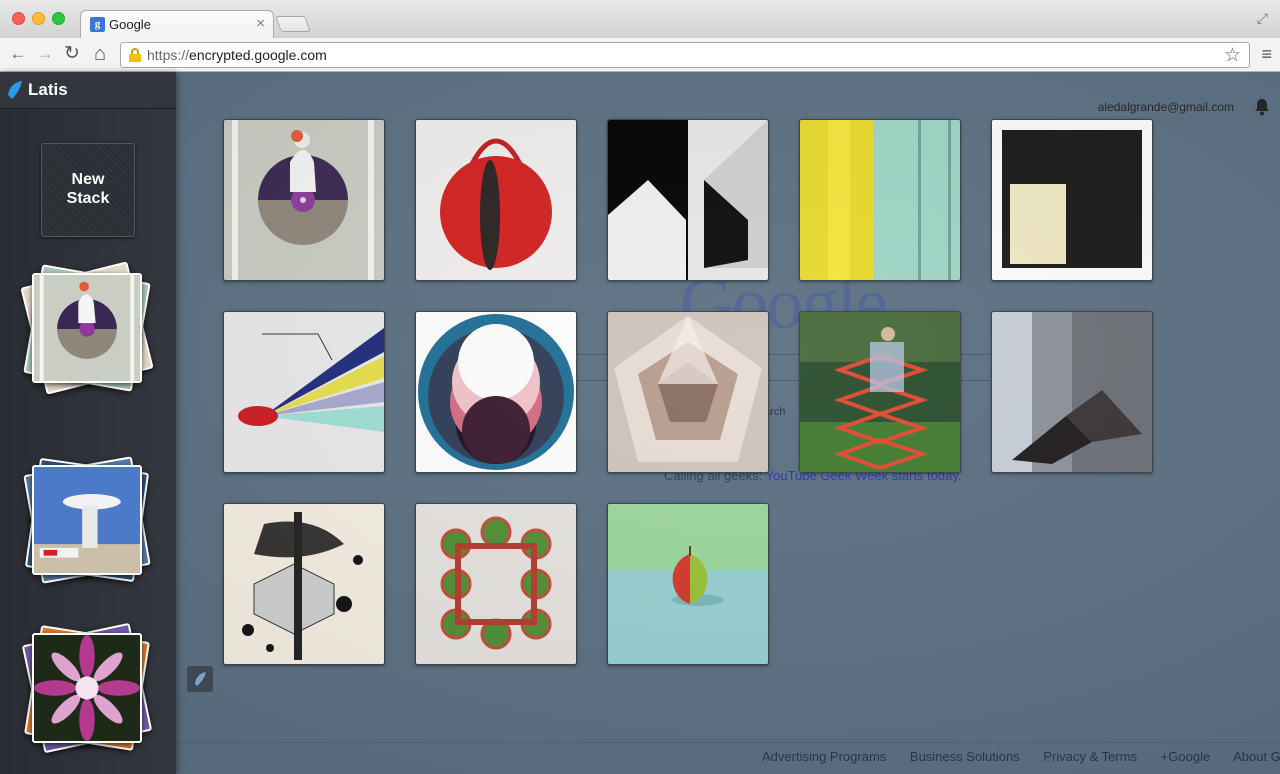 The height and width of the screenshot is (774, 1280). I want to click on stack-architecture, so click(86, 521).